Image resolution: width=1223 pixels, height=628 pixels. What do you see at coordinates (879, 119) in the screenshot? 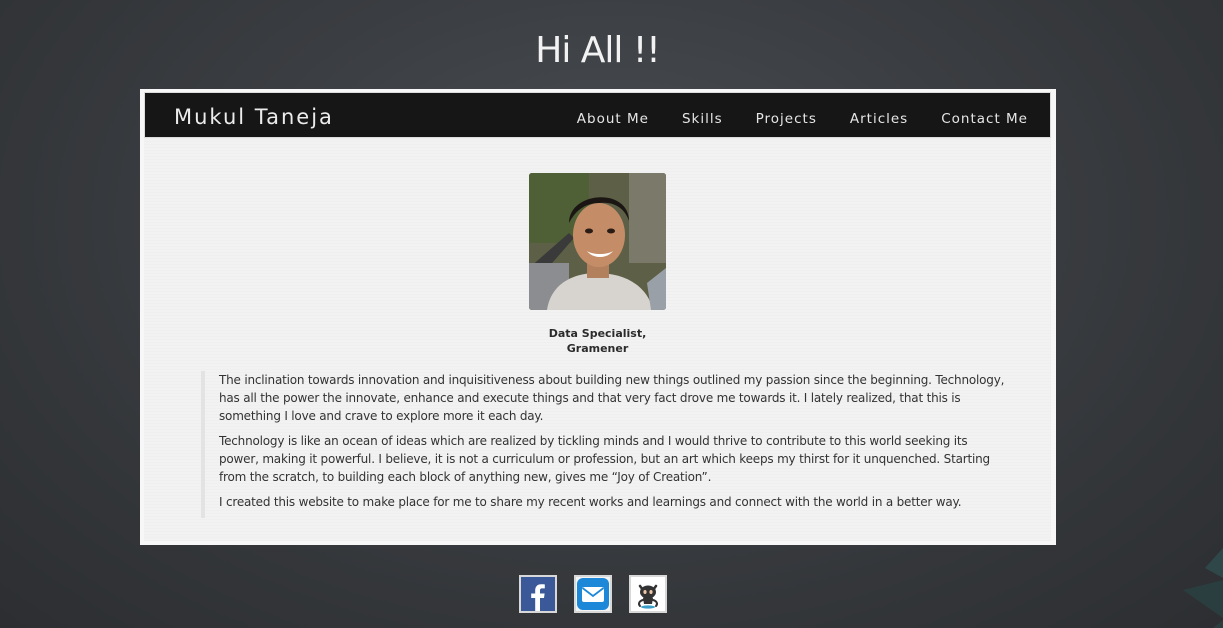
I see `nav-link-articles: Articles` at bounding box center [879, 119].